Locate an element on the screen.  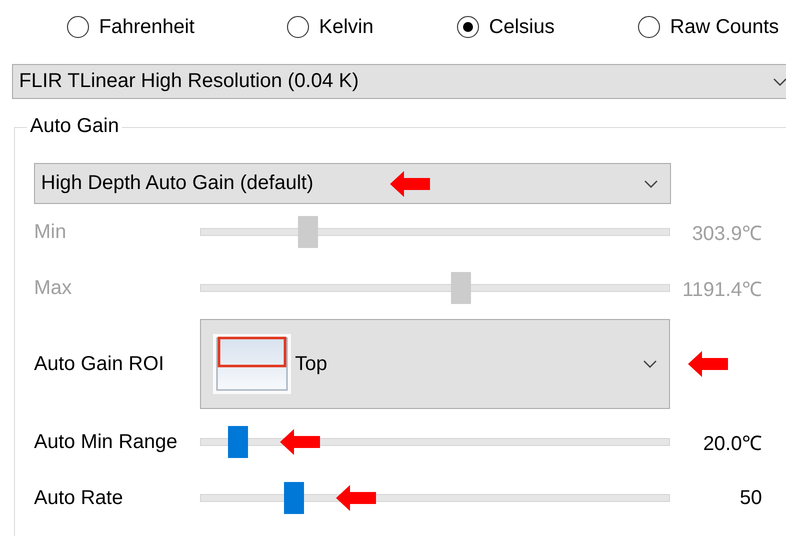
slider-label: Min is located at coordinates (51, 232).